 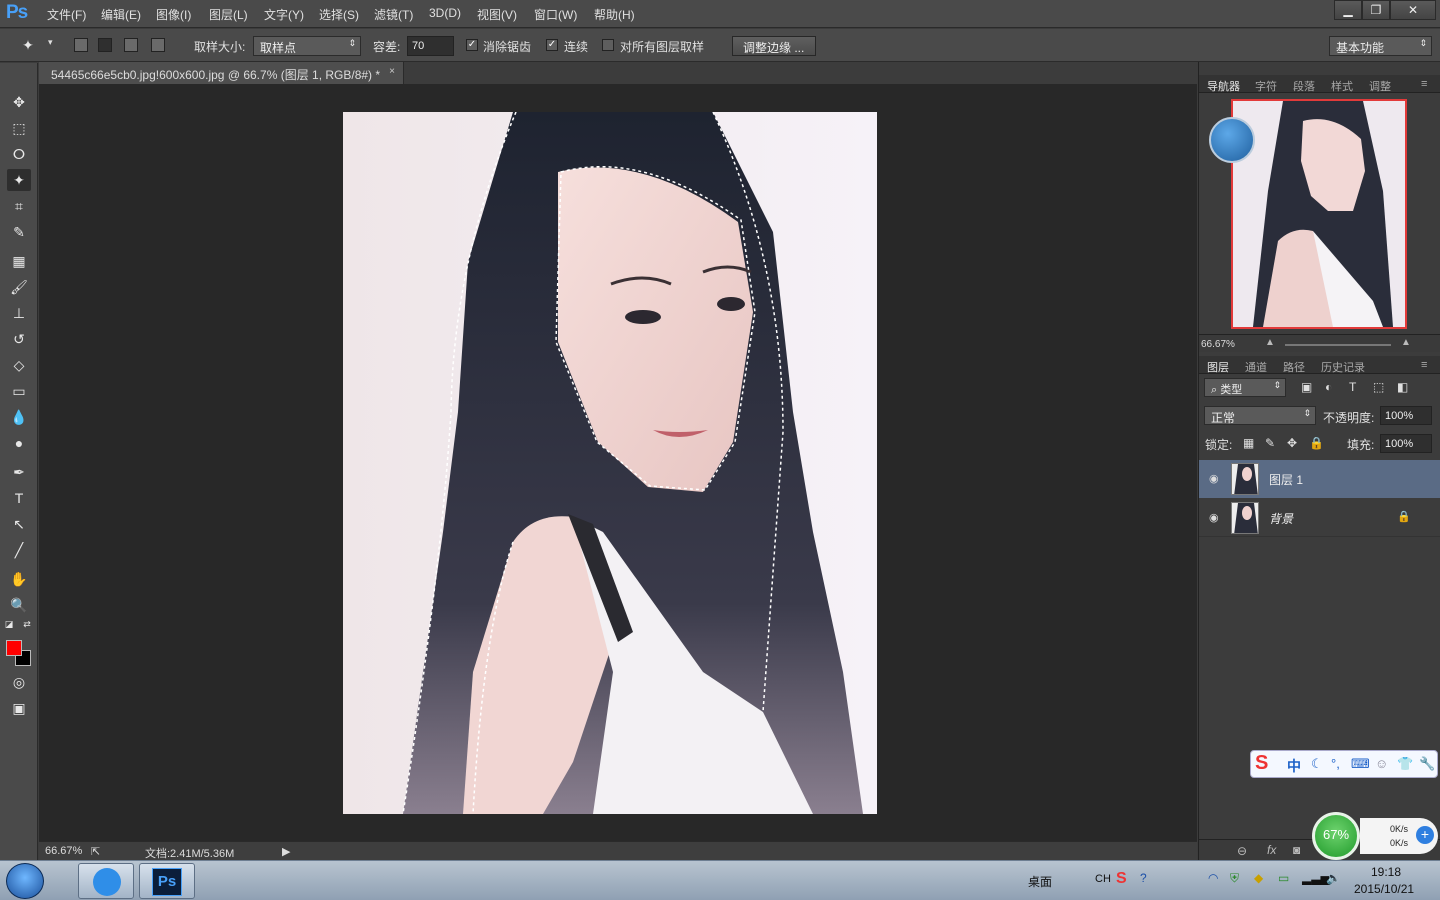 I want to click on tab-layers: 图层, so click(x=1218, y=367).